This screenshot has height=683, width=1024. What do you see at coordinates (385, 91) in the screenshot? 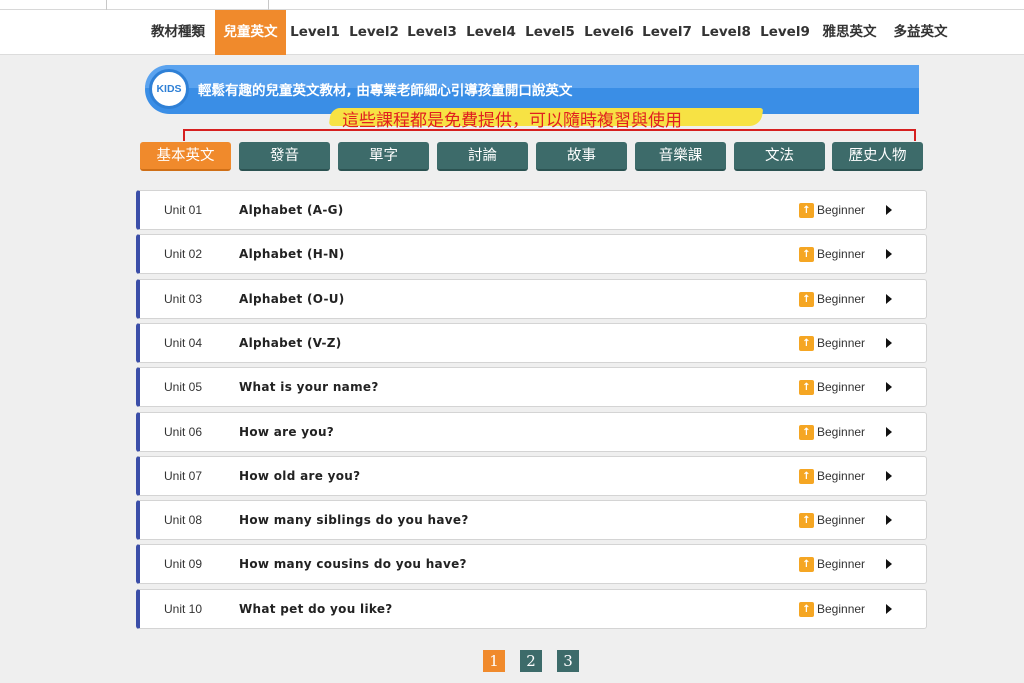
I see `banner-text: 輕鬆有趣的兒童英文教材, 由專業老師細心引導孩童開口說英文` at bounding box center [385, 91].